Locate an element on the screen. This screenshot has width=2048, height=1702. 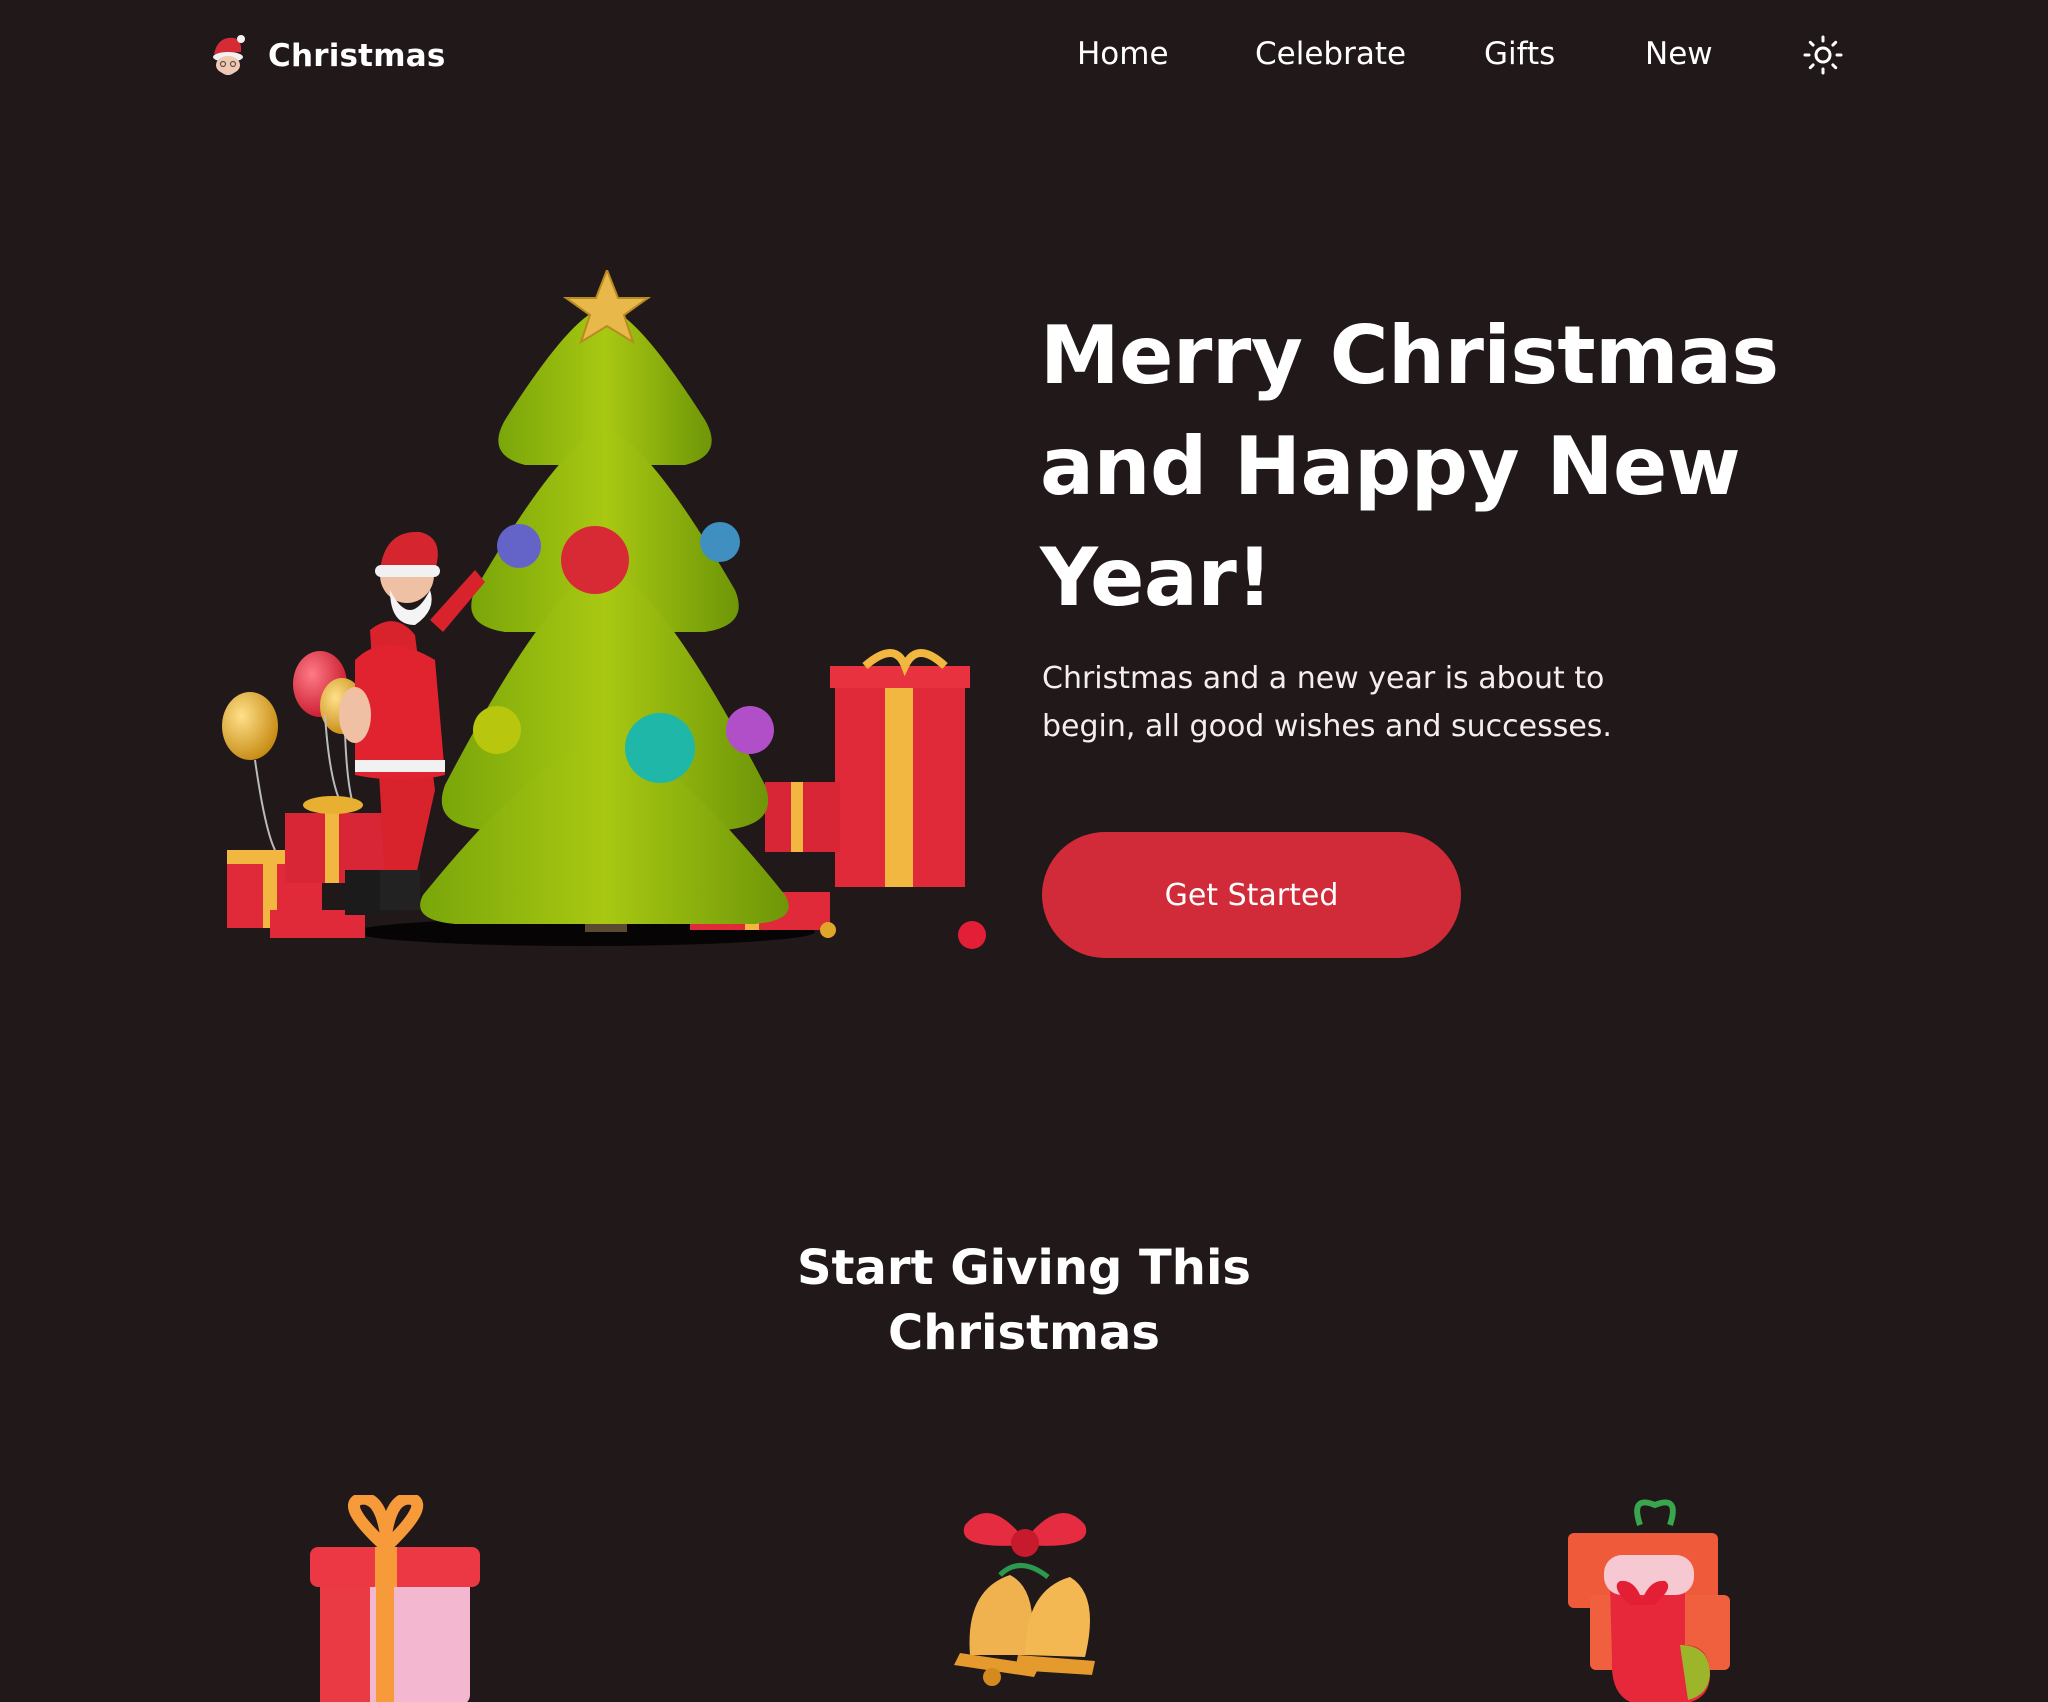
gift-card-gift-box is located at coordinates (390, 1598).